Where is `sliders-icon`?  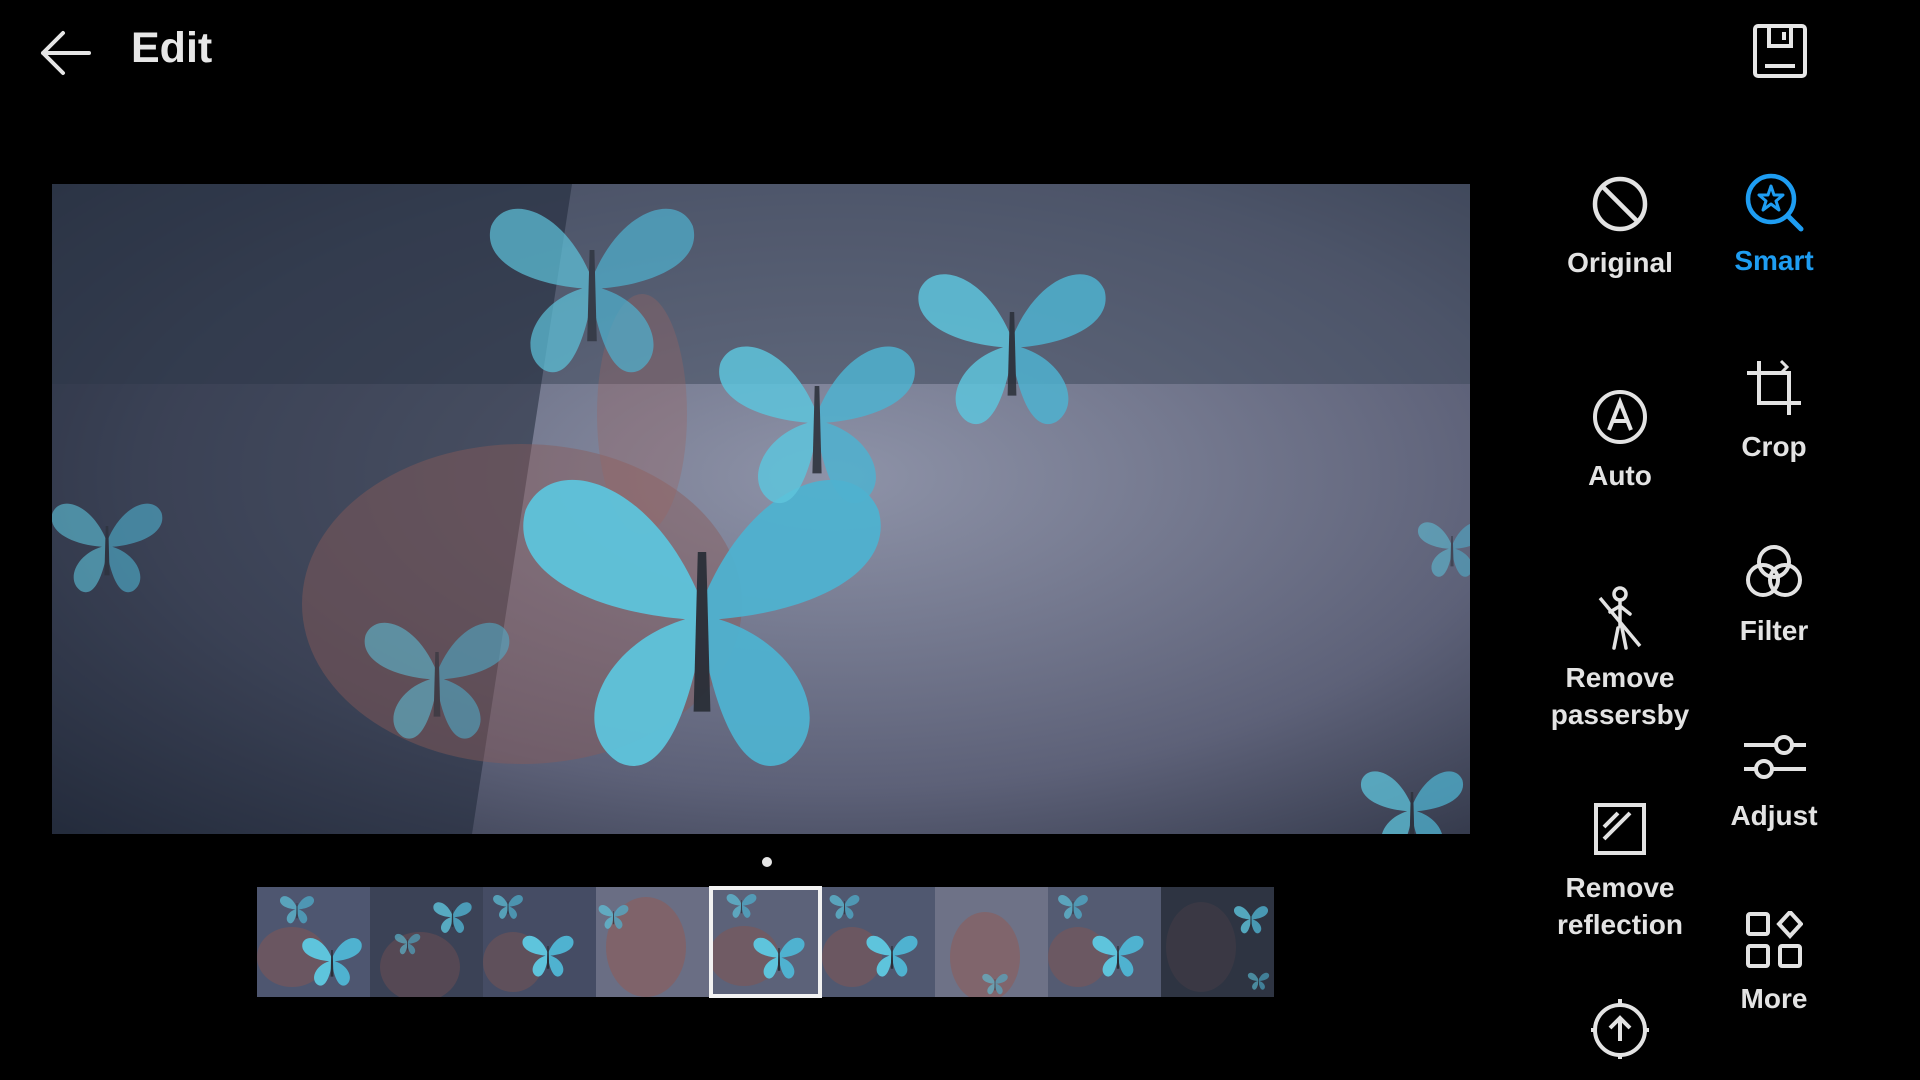 sliders-icon is located at coordinates (1774, 757).